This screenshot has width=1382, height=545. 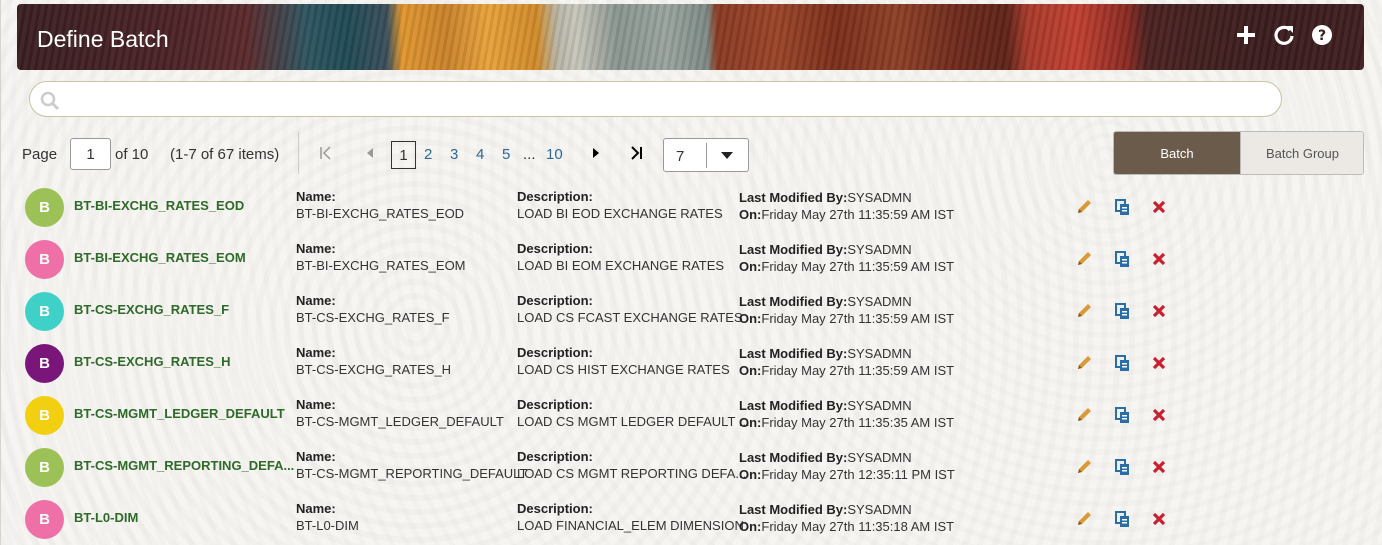 I want to click on last-modified-by-label: Last Modified By:, so click(x=793, y=249).